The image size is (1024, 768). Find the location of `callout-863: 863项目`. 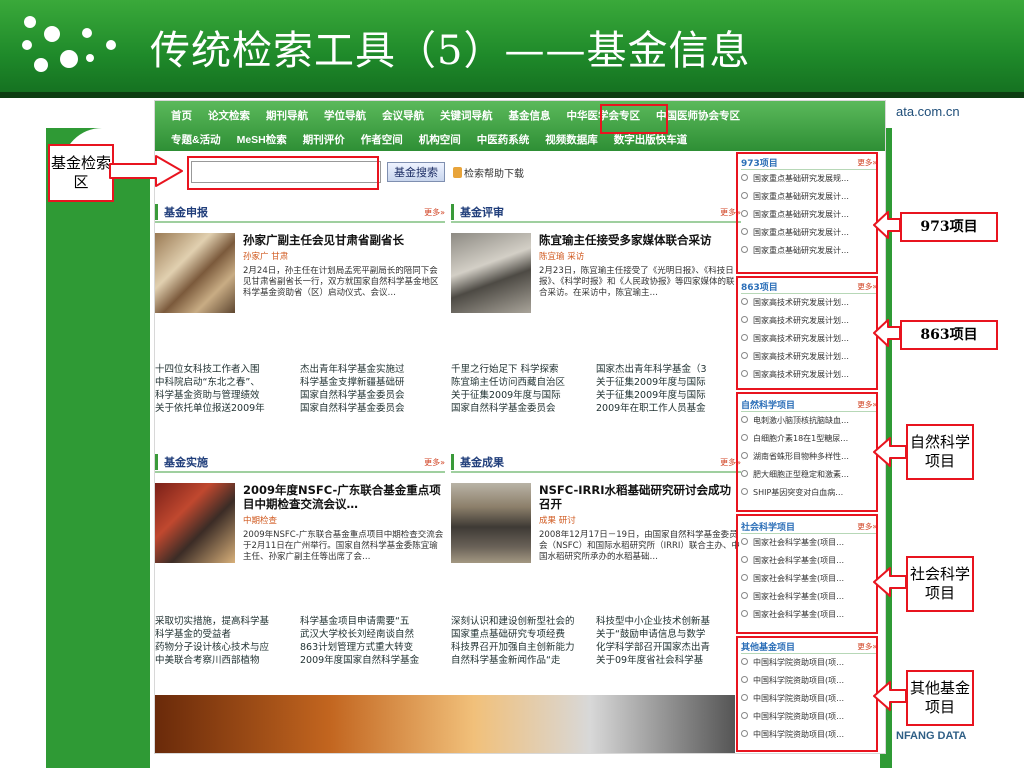

callout-863: 863项目 is located at coordinates (949, 335).